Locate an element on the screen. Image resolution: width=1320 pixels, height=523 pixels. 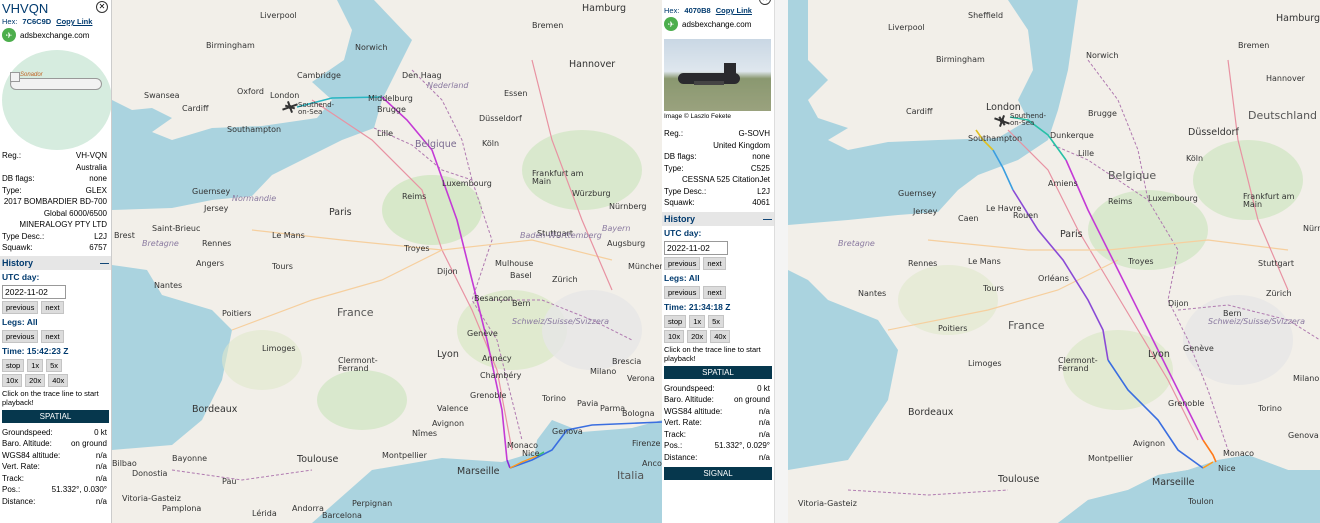
map-label: Poitiers is located at coordinates (237, 313).